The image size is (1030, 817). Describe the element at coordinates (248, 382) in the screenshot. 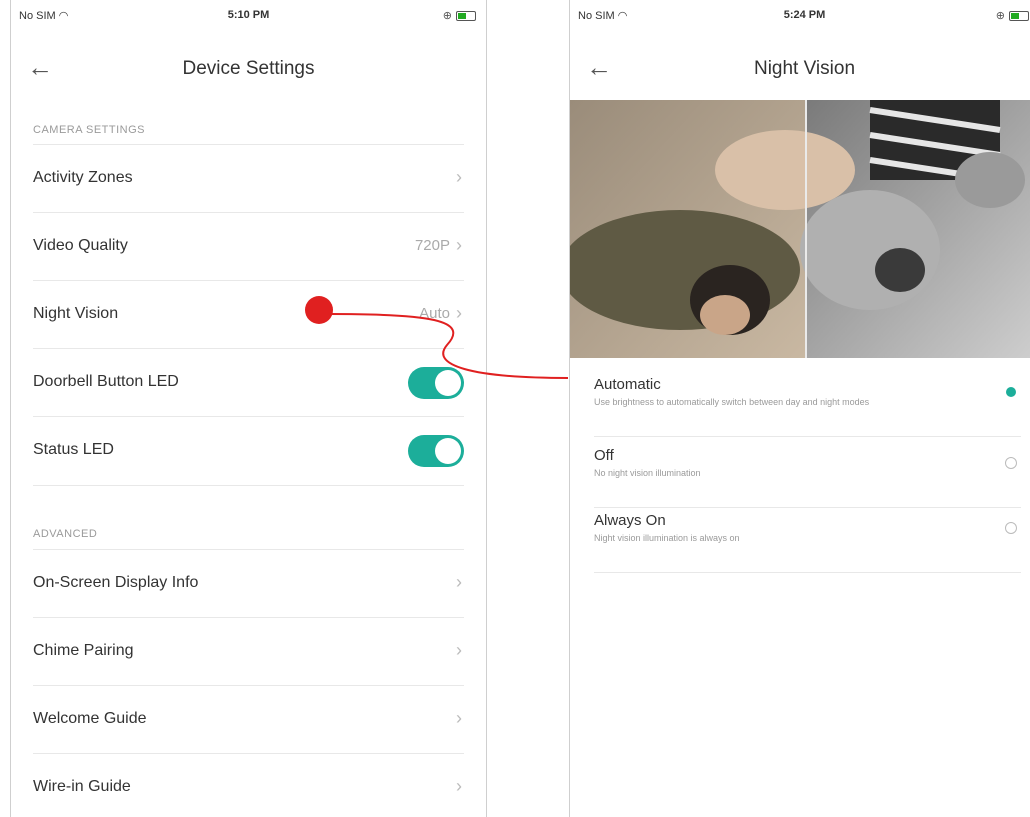

I see `doorbell-button-led-row: Doorbell Button LED` at that location.